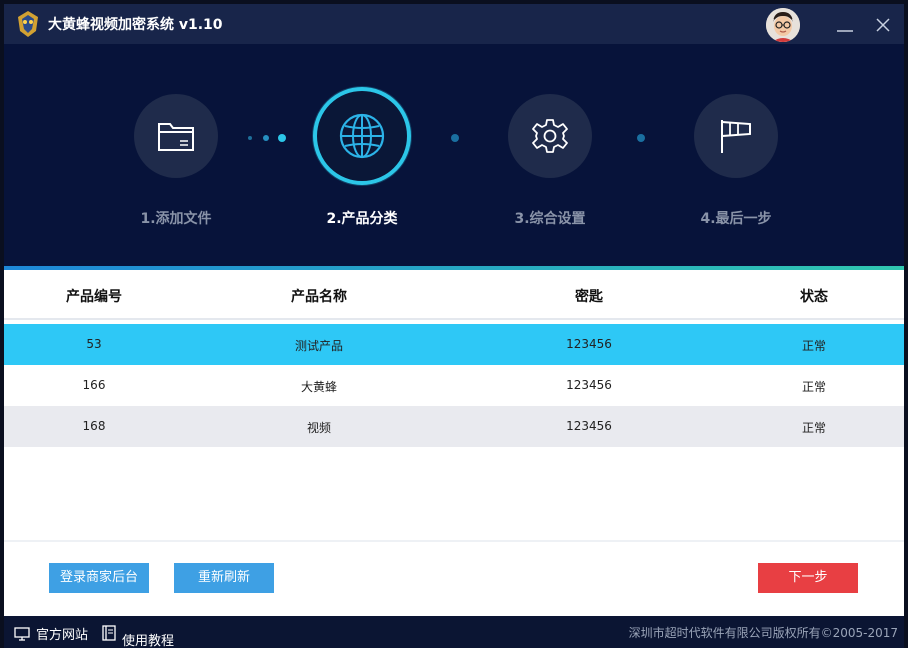  I want to click on column-header-key: 密匙, so click(589, 296).